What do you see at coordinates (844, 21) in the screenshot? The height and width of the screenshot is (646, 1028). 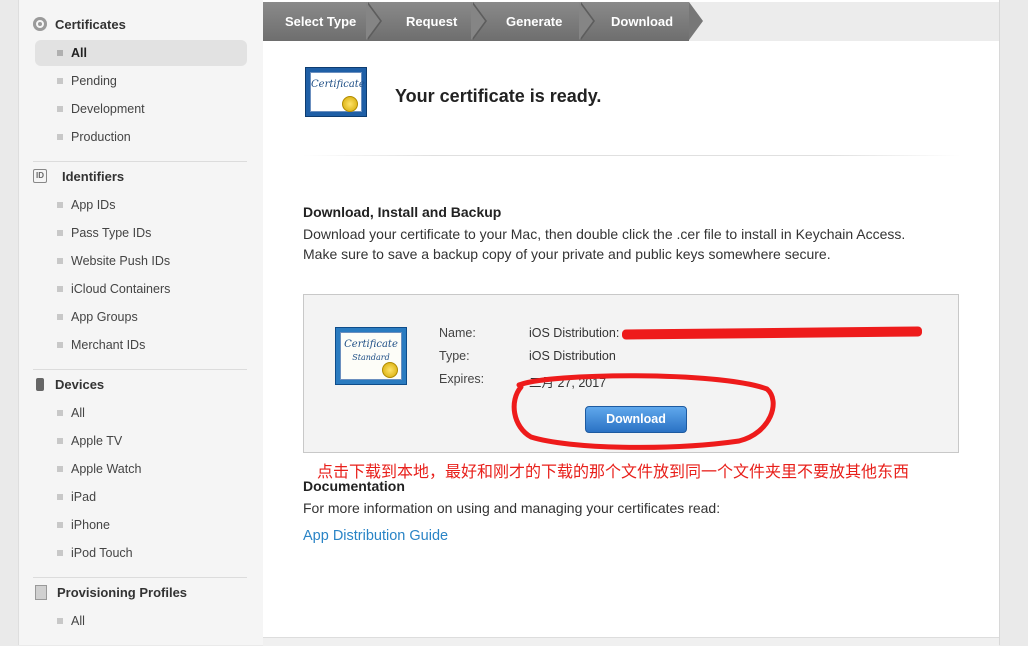 I see `step-bar-fill` at bounding box center [844, 21].